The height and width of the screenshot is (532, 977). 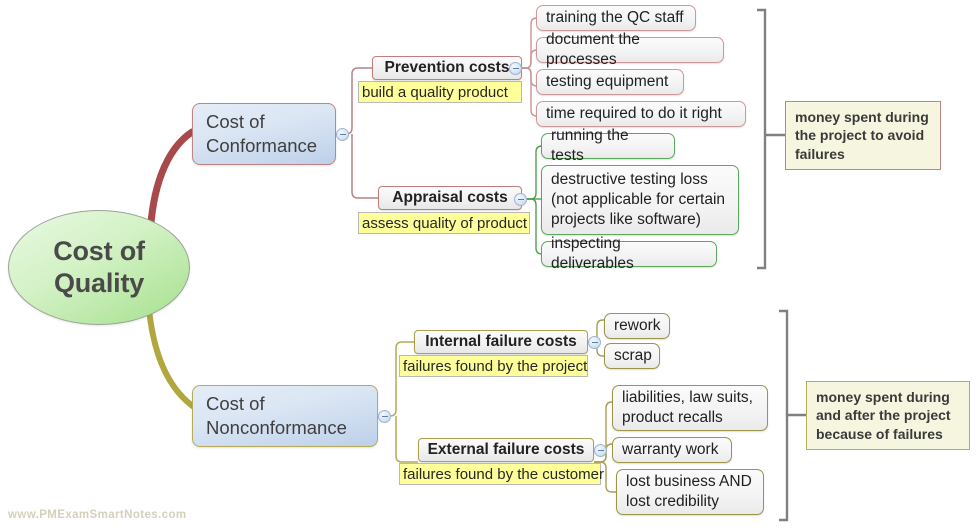 I want to click on toggle-appraisal-costs, so click(x=520, y=199).